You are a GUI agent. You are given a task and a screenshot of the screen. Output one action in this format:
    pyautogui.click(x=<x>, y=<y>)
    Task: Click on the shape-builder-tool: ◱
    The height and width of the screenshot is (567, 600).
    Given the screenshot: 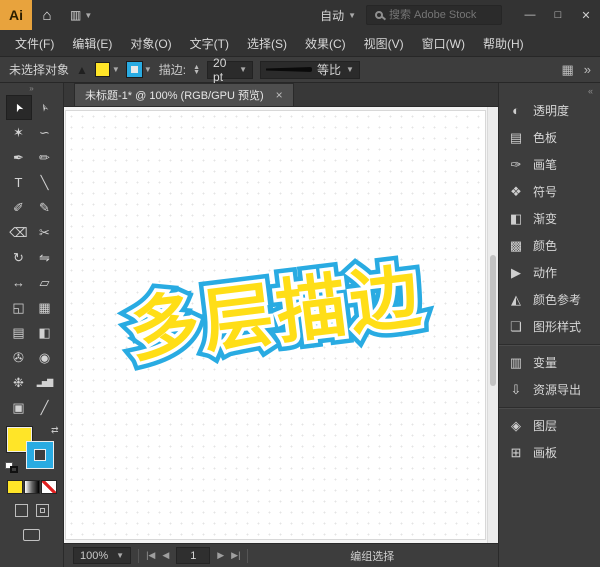 What is the action you would take?
    pyautogui.click(x=19, y=307)
    